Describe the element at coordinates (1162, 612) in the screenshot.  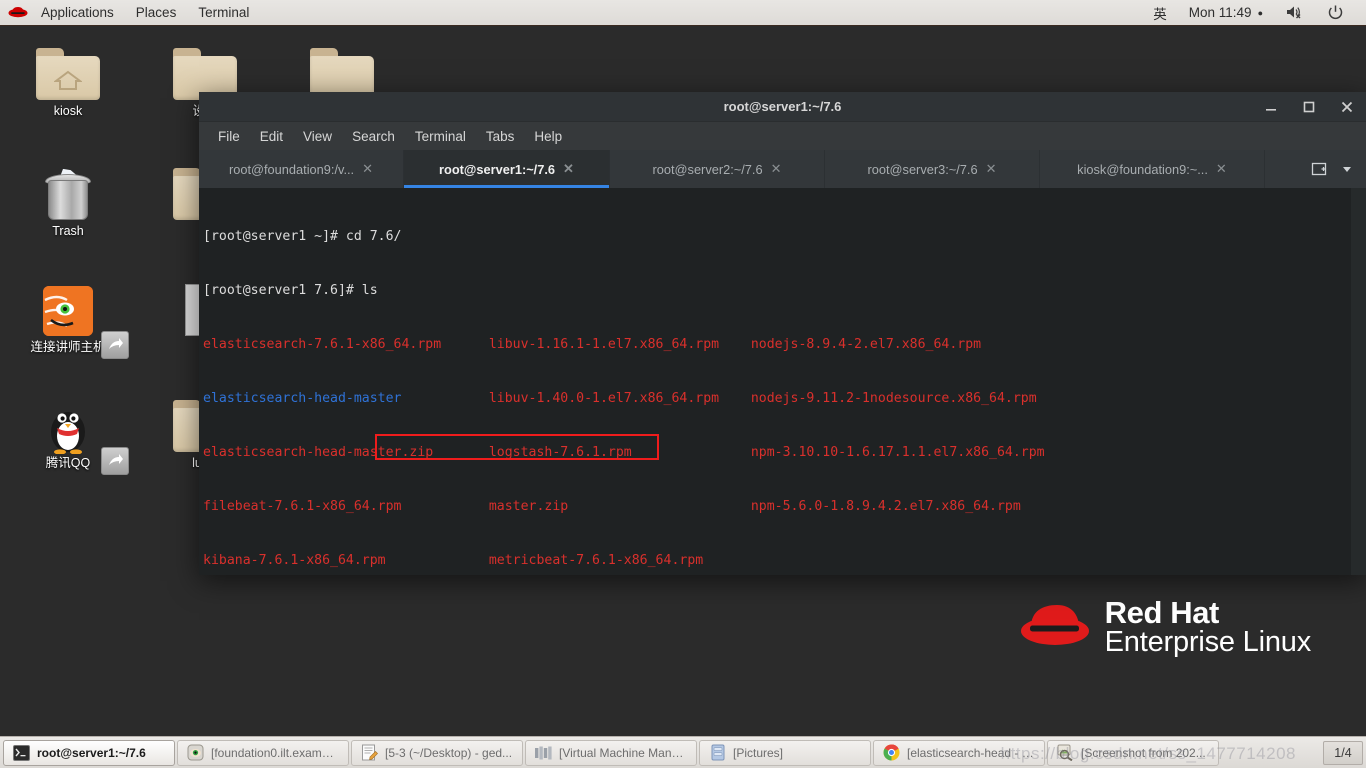
I see `brand-line-1: Red Hat` at that location.